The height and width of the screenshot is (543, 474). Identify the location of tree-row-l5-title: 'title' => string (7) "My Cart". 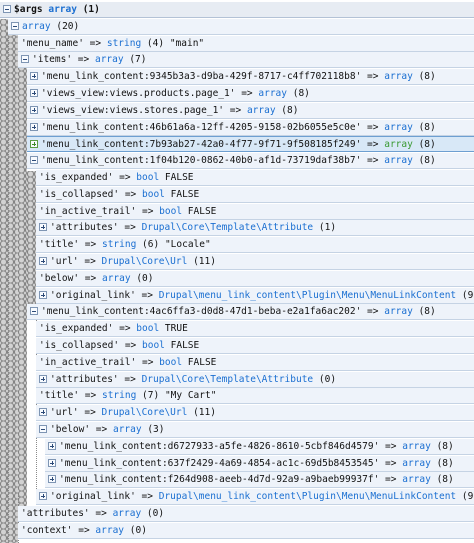
(255, 396).